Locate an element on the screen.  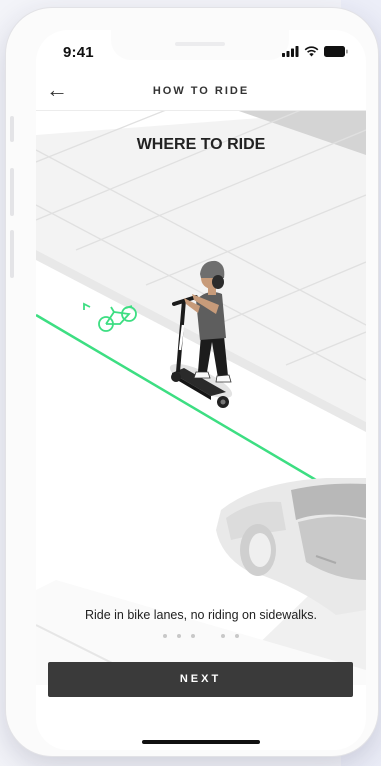
illustration-title: WHERE TO RIDE is located at coordinates (201, 144).